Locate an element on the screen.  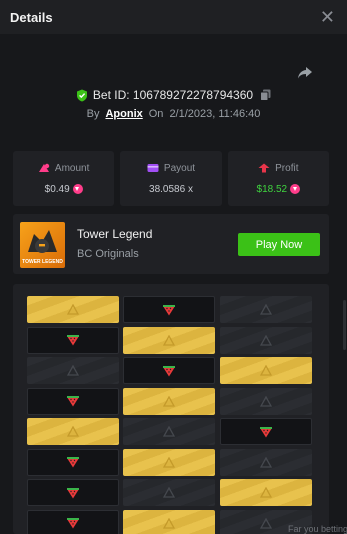
verified-shield-icon is located at coordinates (81, 95).